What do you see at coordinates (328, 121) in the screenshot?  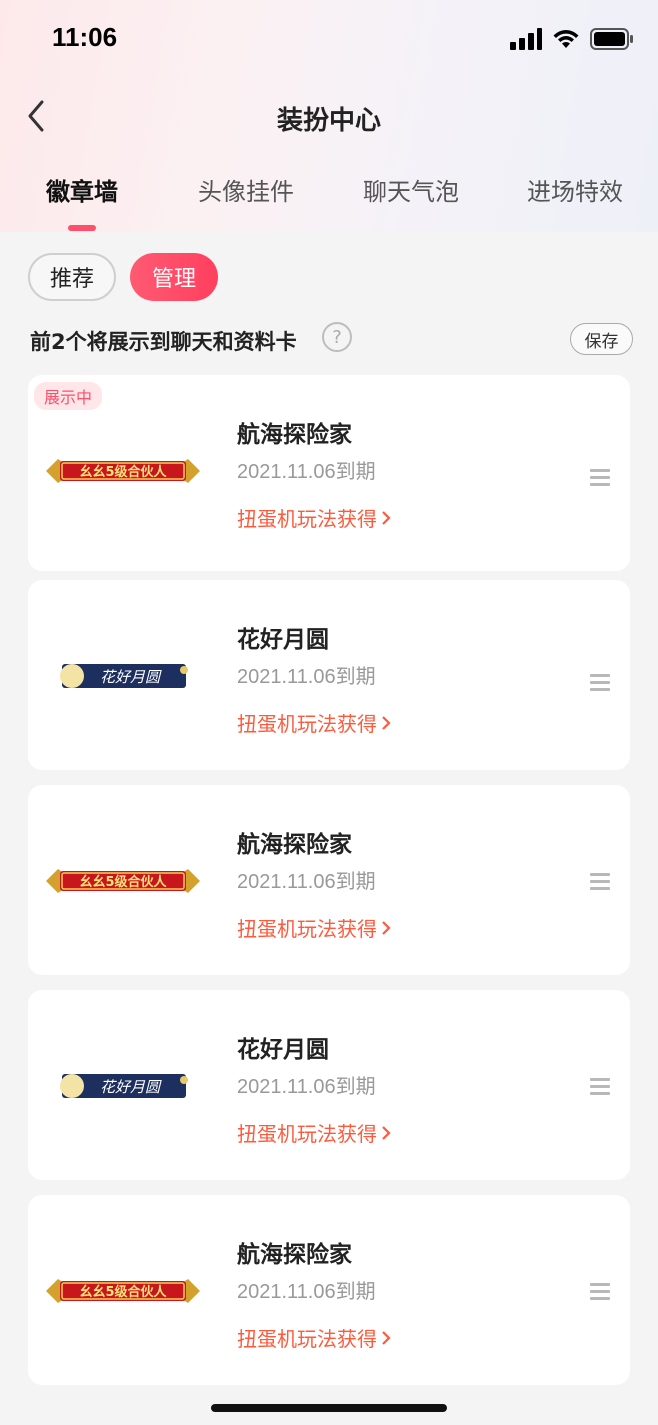 I see `page-title: 装扮中心` at bounding box center [328, 121].